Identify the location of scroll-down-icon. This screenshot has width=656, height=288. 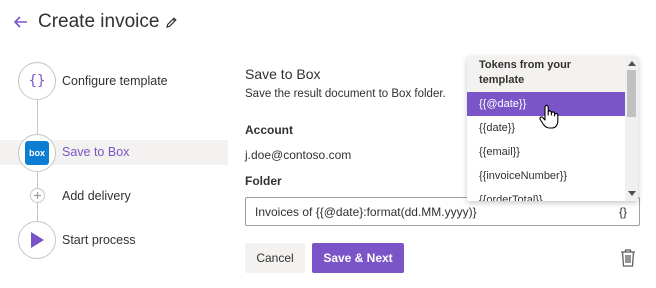
(632, 193).